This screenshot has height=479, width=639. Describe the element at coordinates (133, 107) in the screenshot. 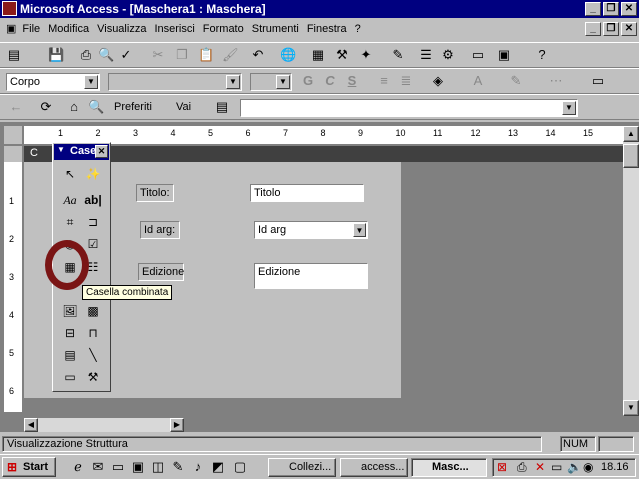

I see `favorites-menu: Preferiti` at that location.